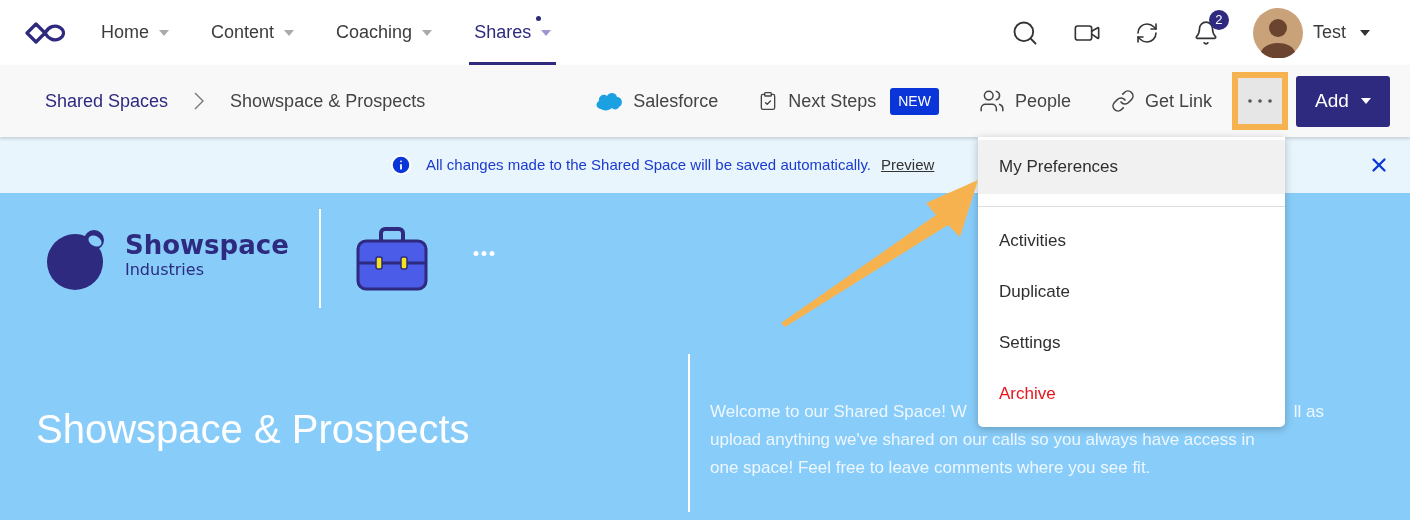 The width and height of the screenshot is (1410, 520). Describe the element at coordinates (76, 258) in the screenshot. I see `brand-logo-icon` at that location.